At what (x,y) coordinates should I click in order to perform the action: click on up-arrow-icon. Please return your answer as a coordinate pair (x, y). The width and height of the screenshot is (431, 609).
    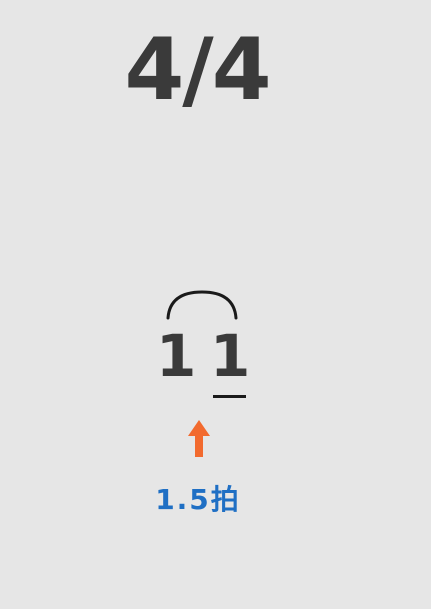
    Looking at the image, I should click on (199, 438).